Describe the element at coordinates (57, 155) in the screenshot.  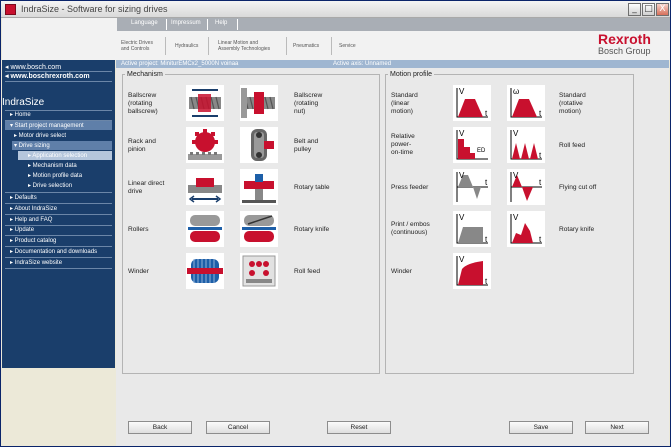
I see `nav-application-selection: ▸ Application selection` at that location.